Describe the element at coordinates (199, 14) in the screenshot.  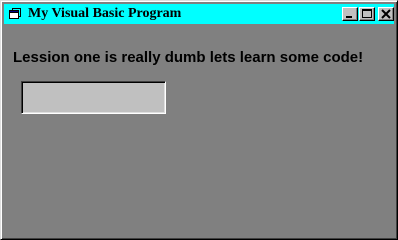
I see `title-bar: My Visual Basic Program` at that location.